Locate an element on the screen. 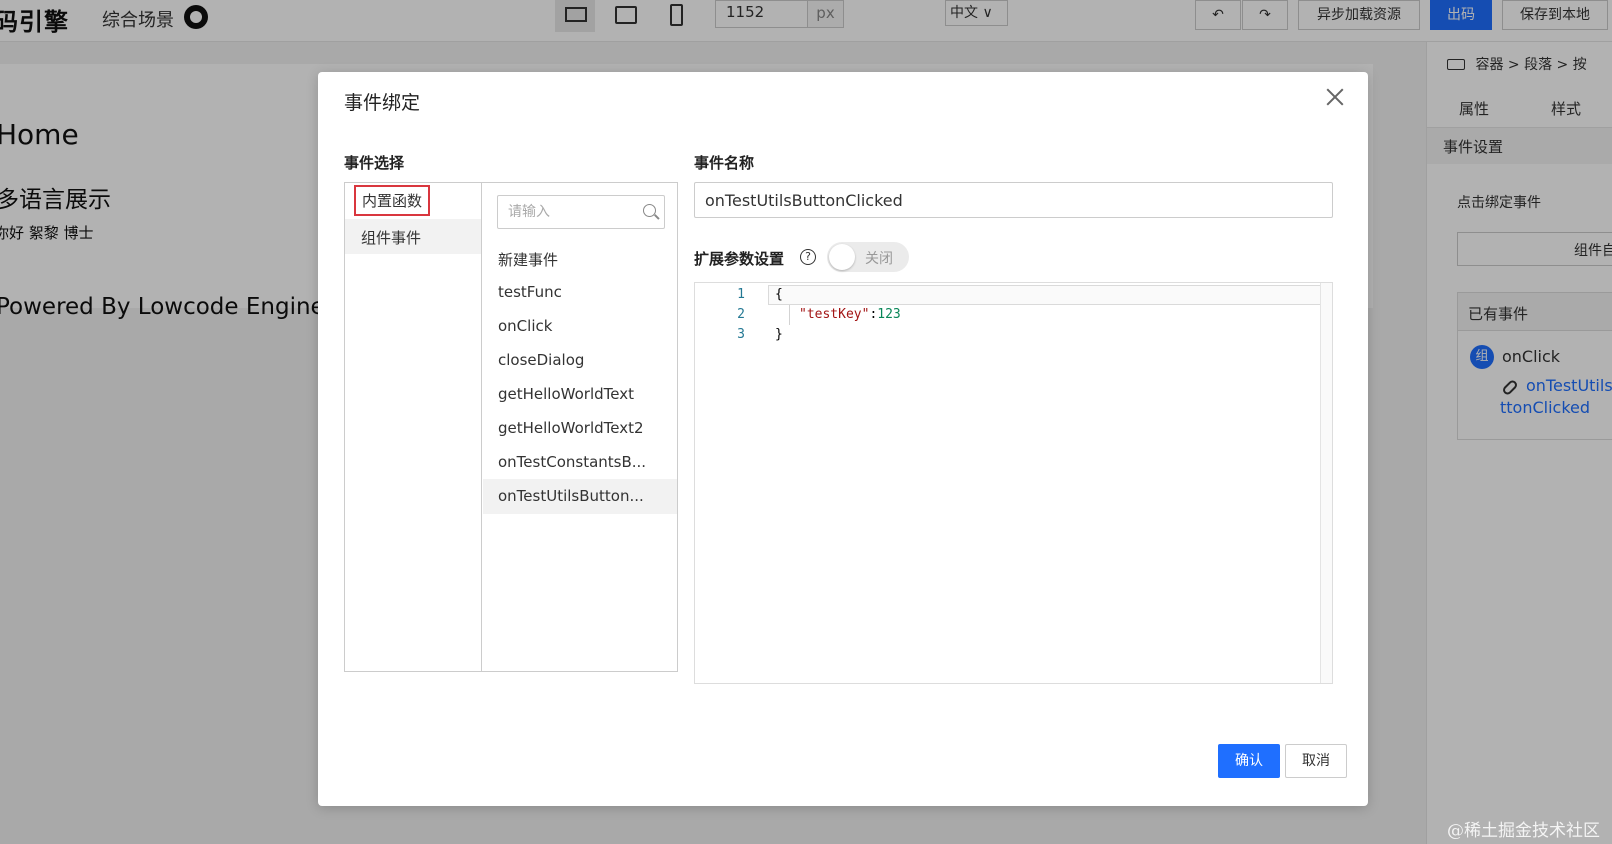 This screenshot has height=844, width=1612. category-label: 内置函数 is located at coordinates (392, 200).